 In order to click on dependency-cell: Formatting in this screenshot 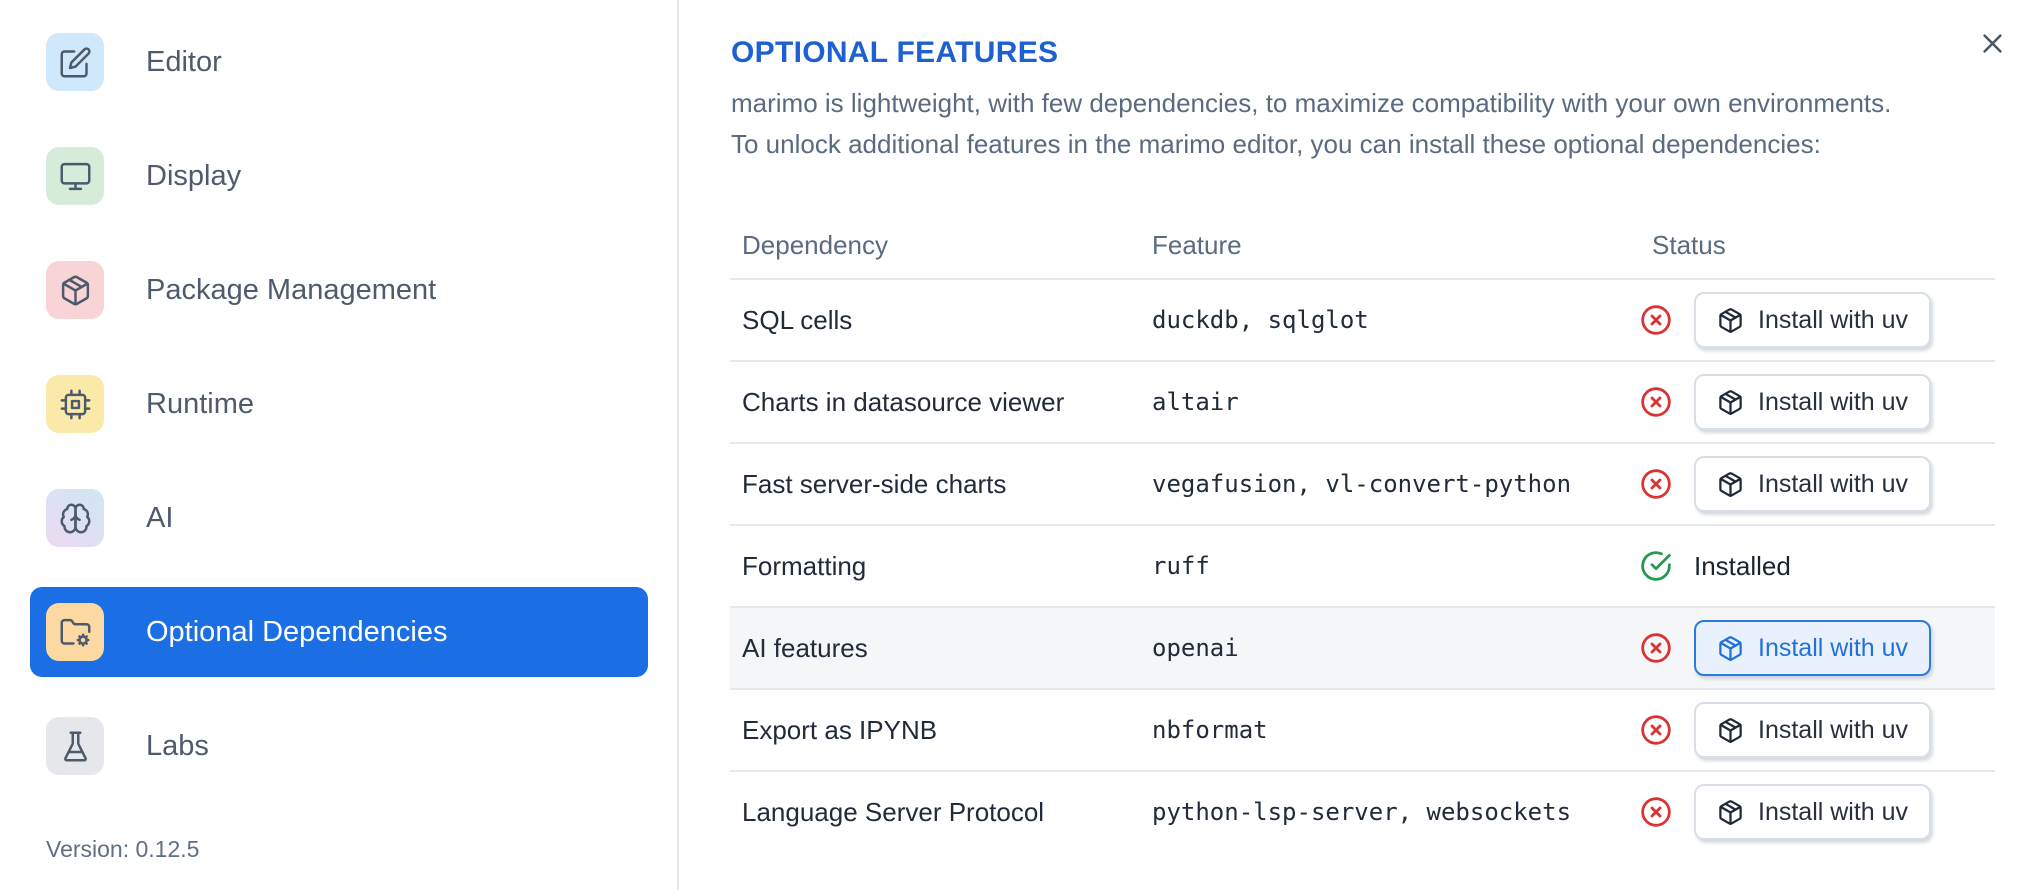, I will do `click(804, 565)`.